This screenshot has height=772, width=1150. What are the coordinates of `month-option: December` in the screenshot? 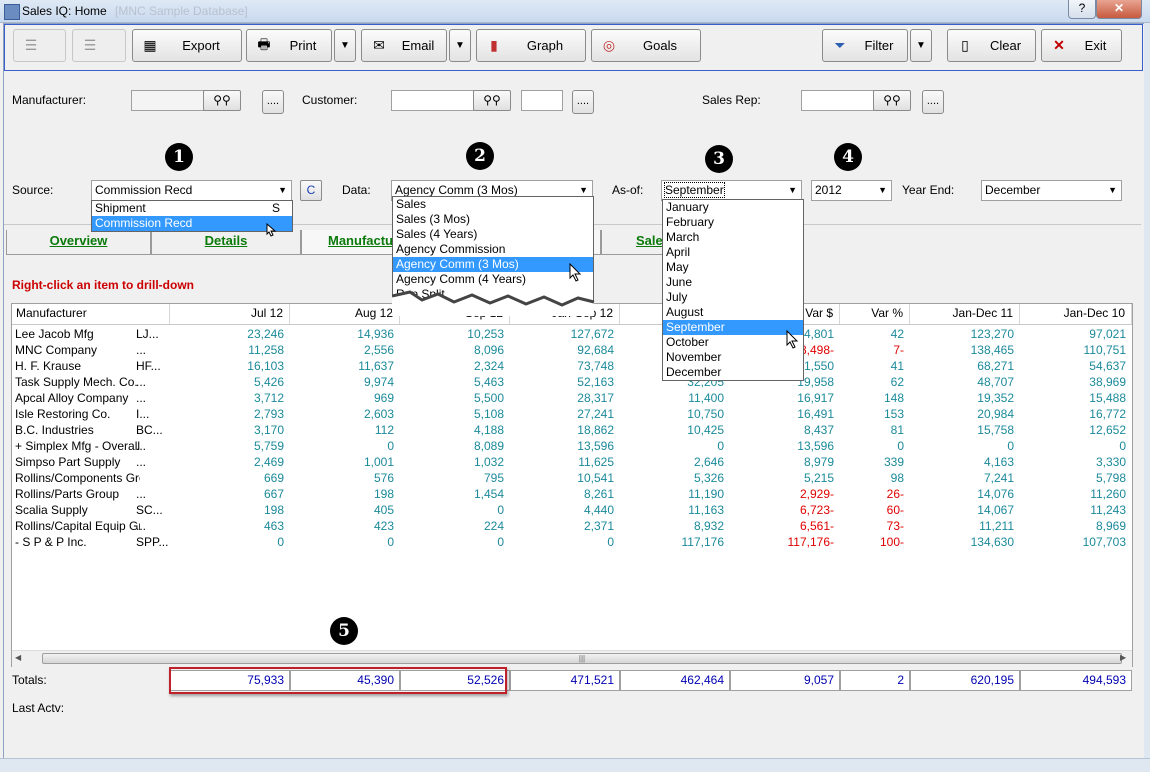 It's located at (733, 372).